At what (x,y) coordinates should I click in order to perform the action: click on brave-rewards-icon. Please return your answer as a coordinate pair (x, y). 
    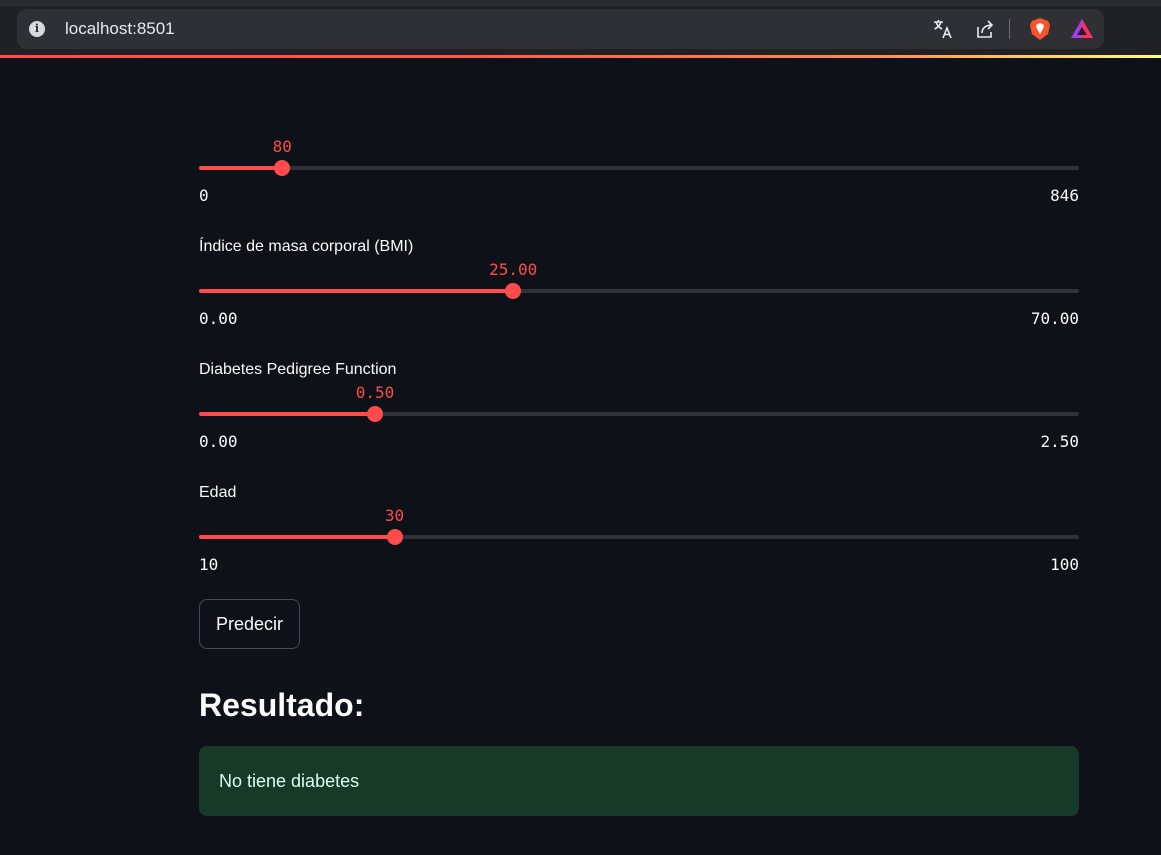
    Looking at the image, I should click on (1082, 29).